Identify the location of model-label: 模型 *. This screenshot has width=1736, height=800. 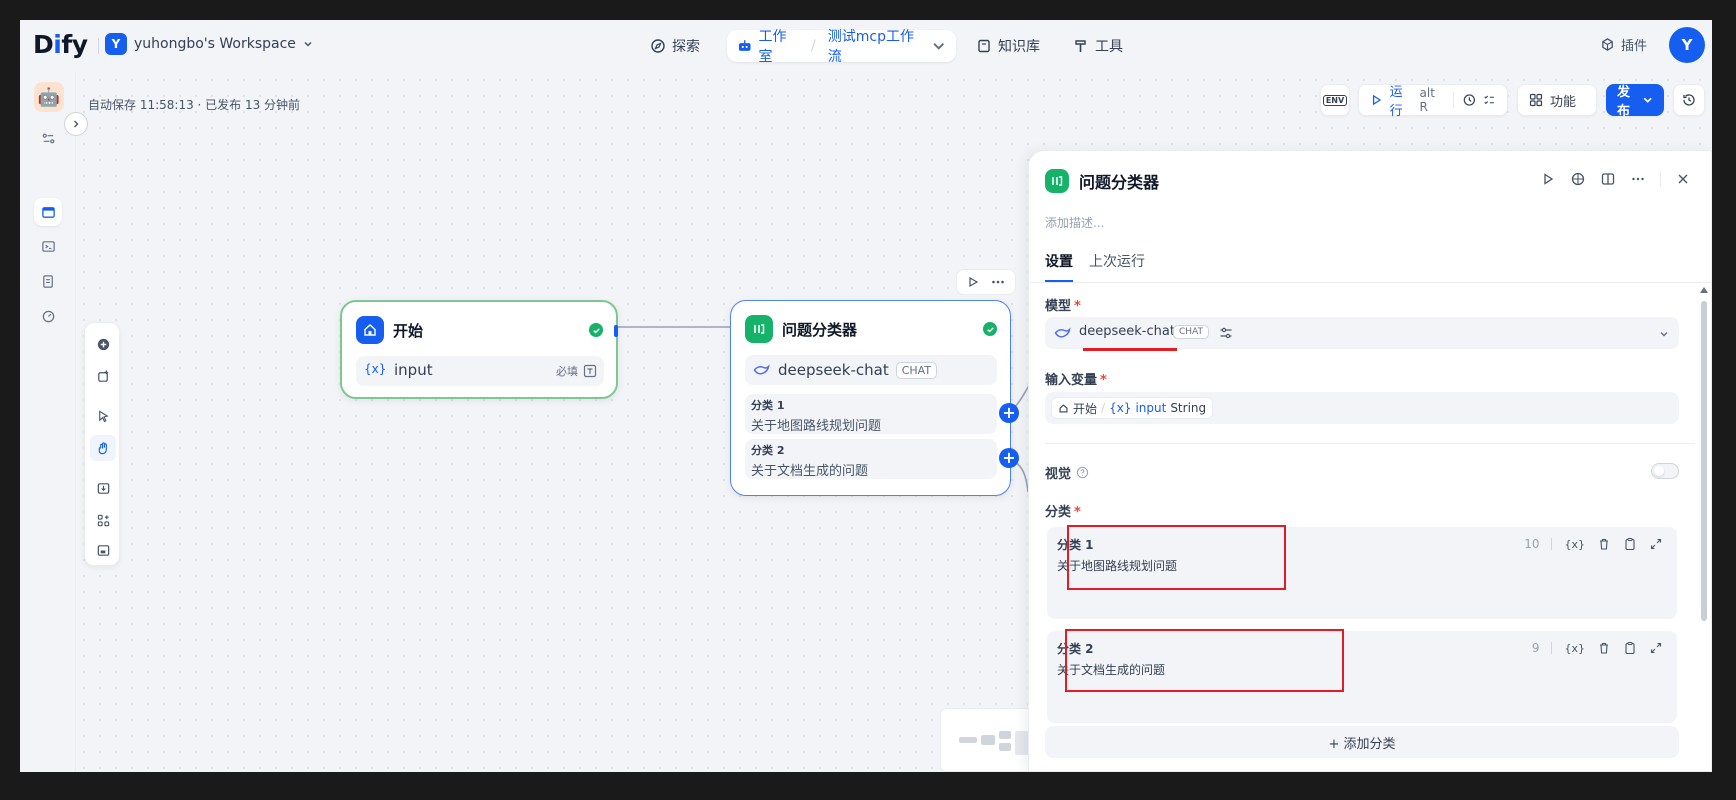
(1063, 306).